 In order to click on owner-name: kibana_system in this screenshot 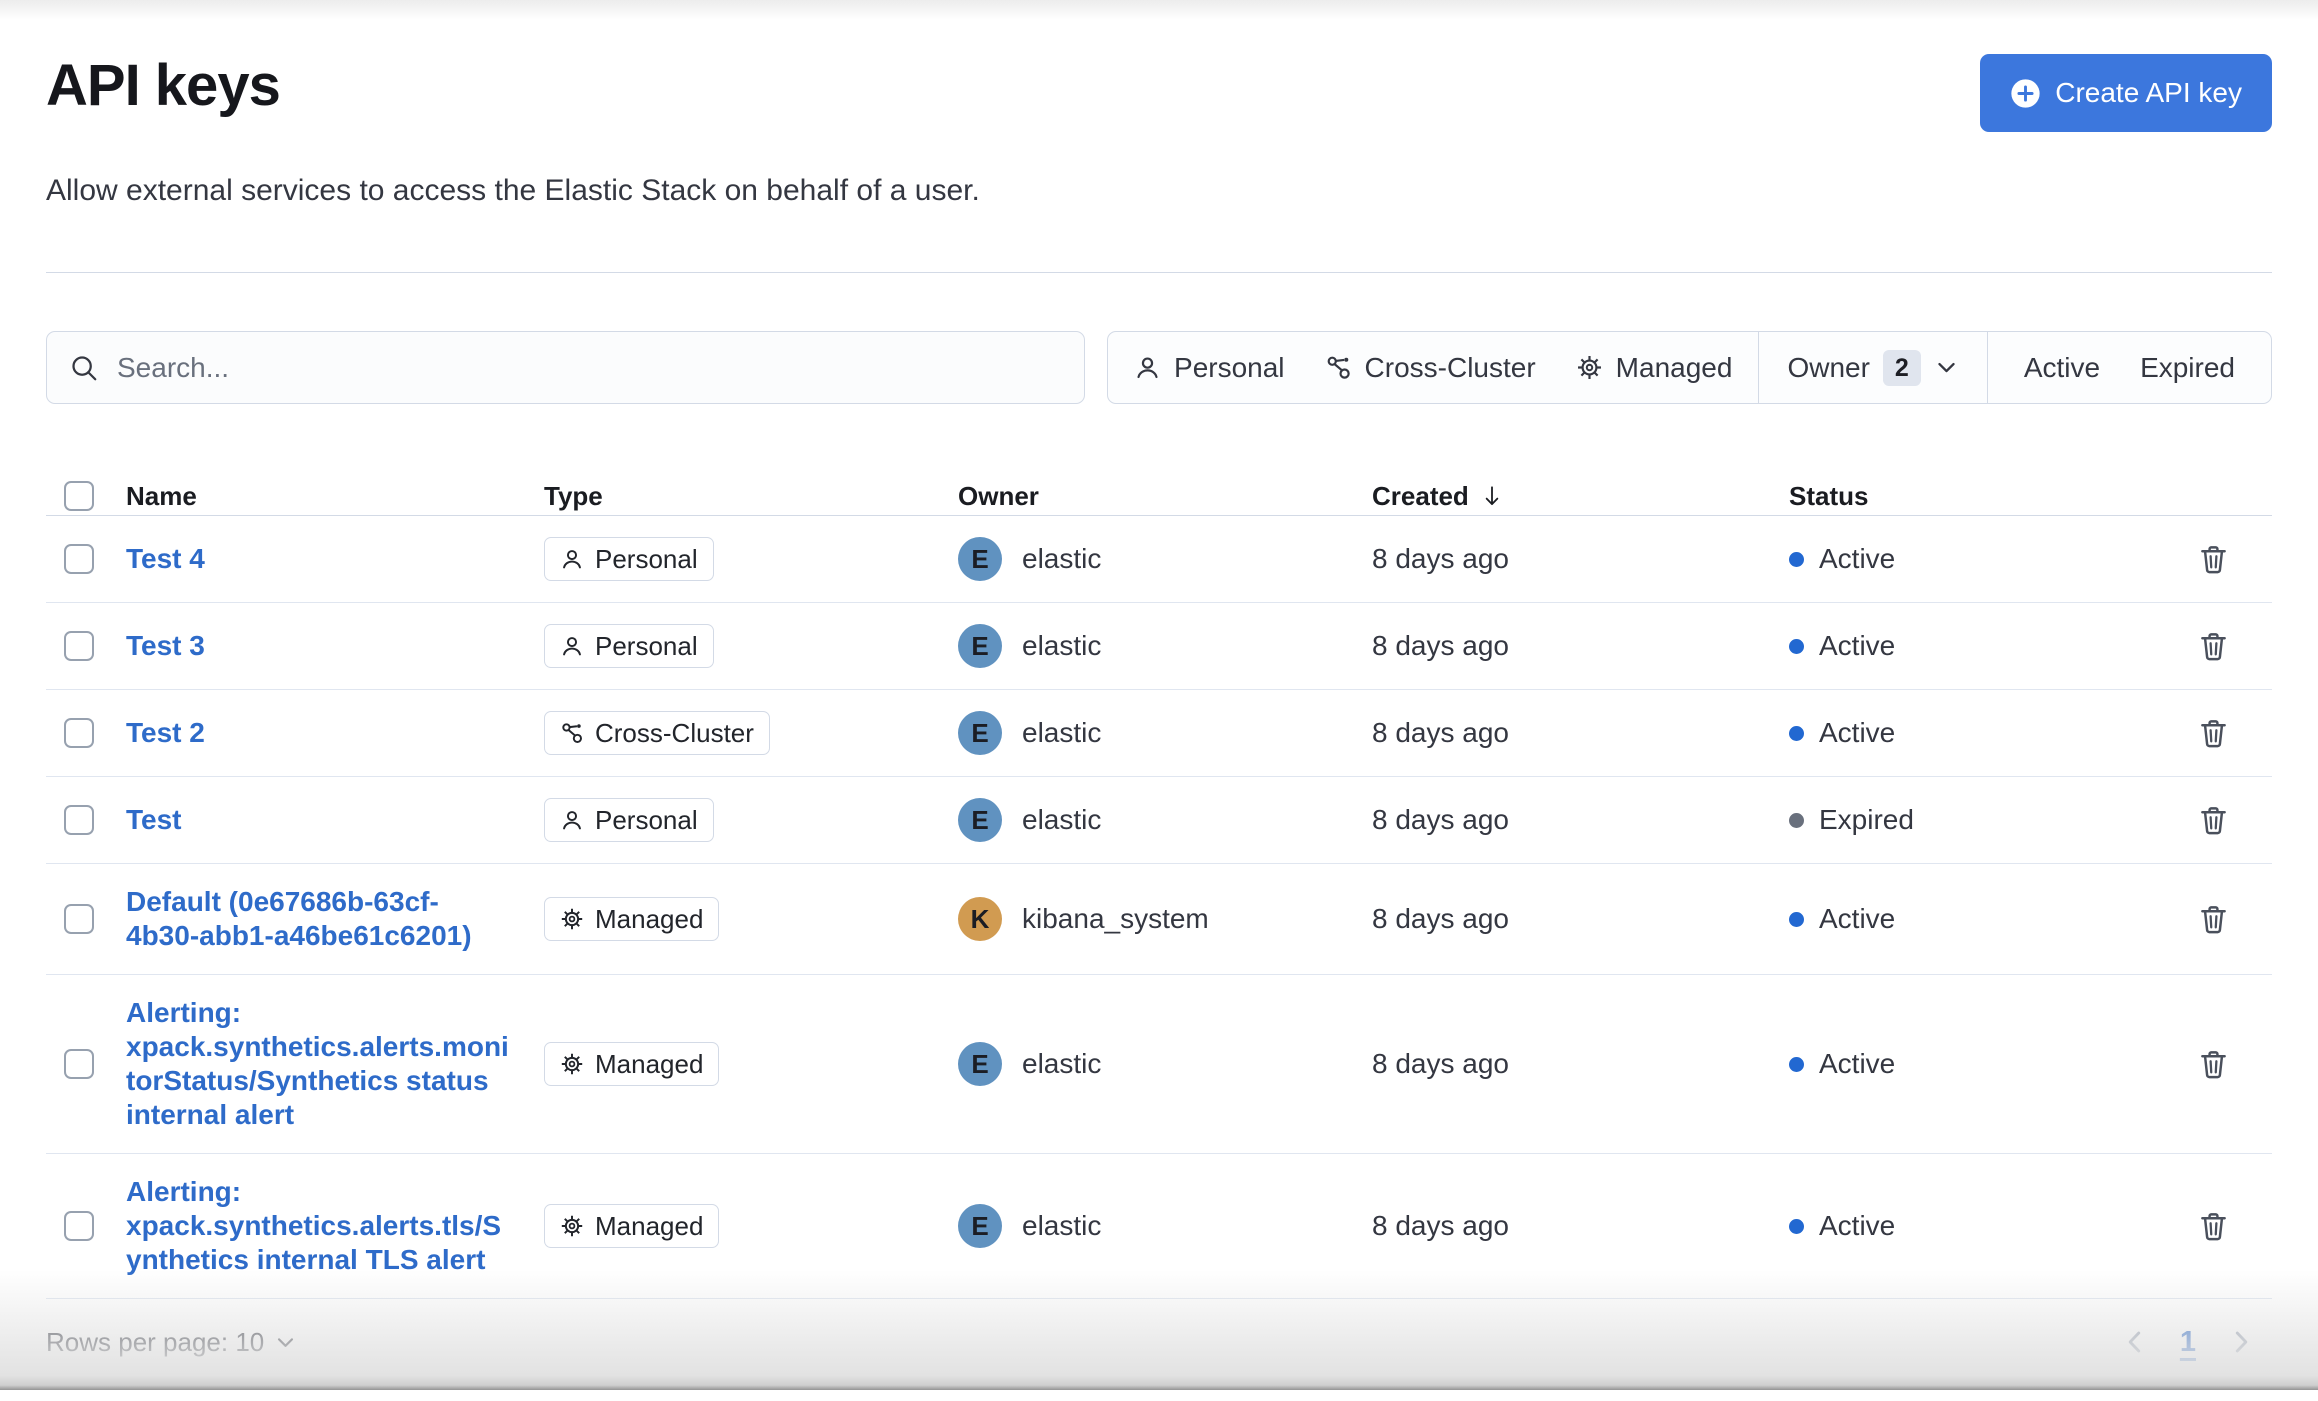, I will do `click(1115, 918)`.